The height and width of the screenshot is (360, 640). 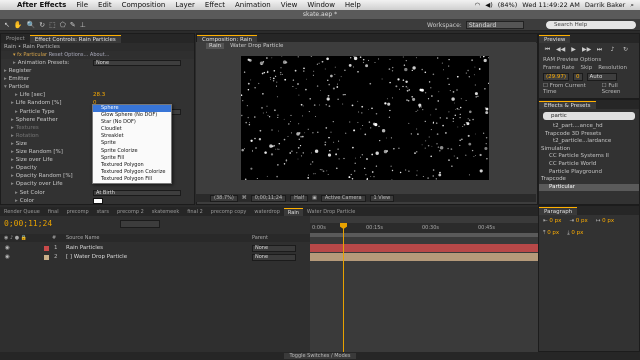 What do you see at coordinates (589, 60) in the screenshot?
I see `ram-preview-options: RAM Preview Options` at bounding box center [589, 60].